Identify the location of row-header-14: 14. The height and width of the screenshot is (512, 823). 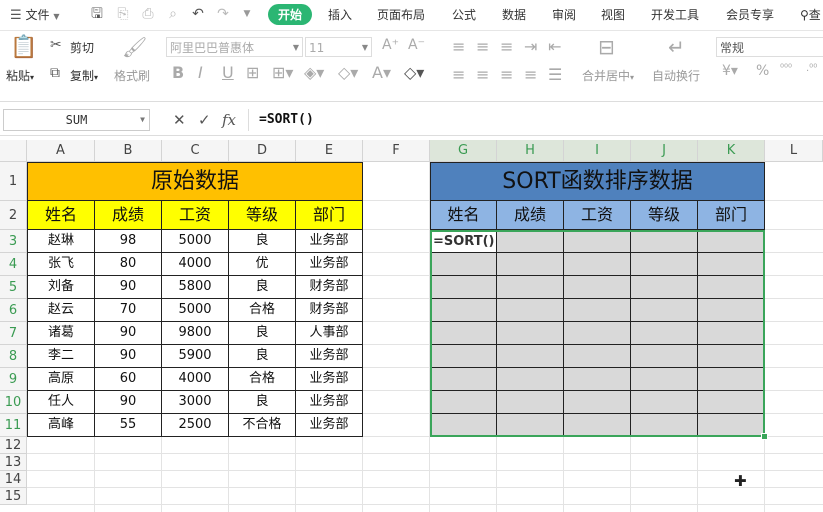
(13, 479).